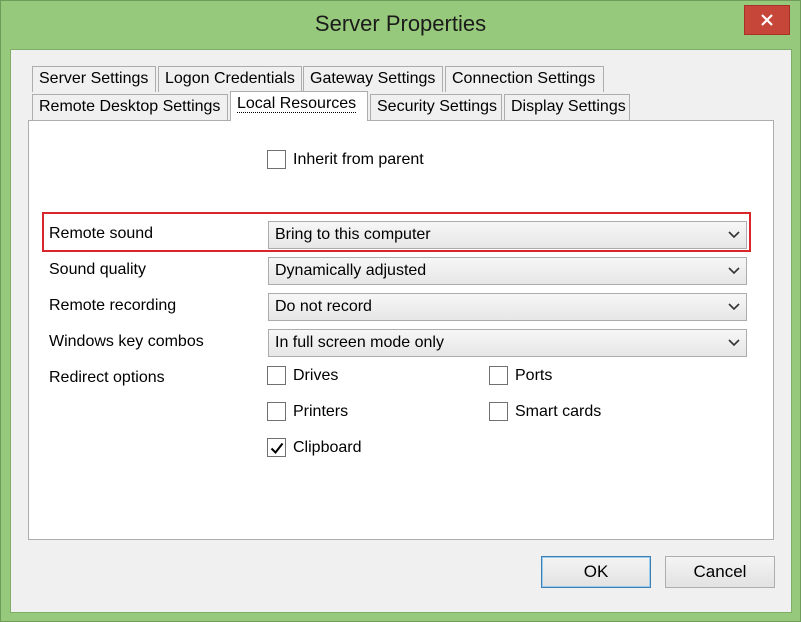 Image resolution: width=801 pixels, height=622 pixels. Describe the element at coordinates (558, 411) in the screenshot. I see `checkbox-label: Smart cards` at that location.